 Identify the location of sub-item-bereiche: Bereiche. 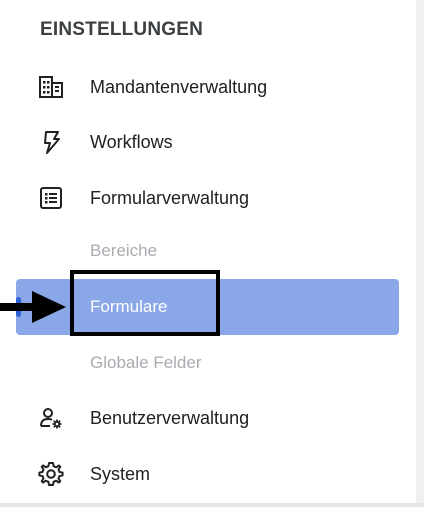
(208, 251).